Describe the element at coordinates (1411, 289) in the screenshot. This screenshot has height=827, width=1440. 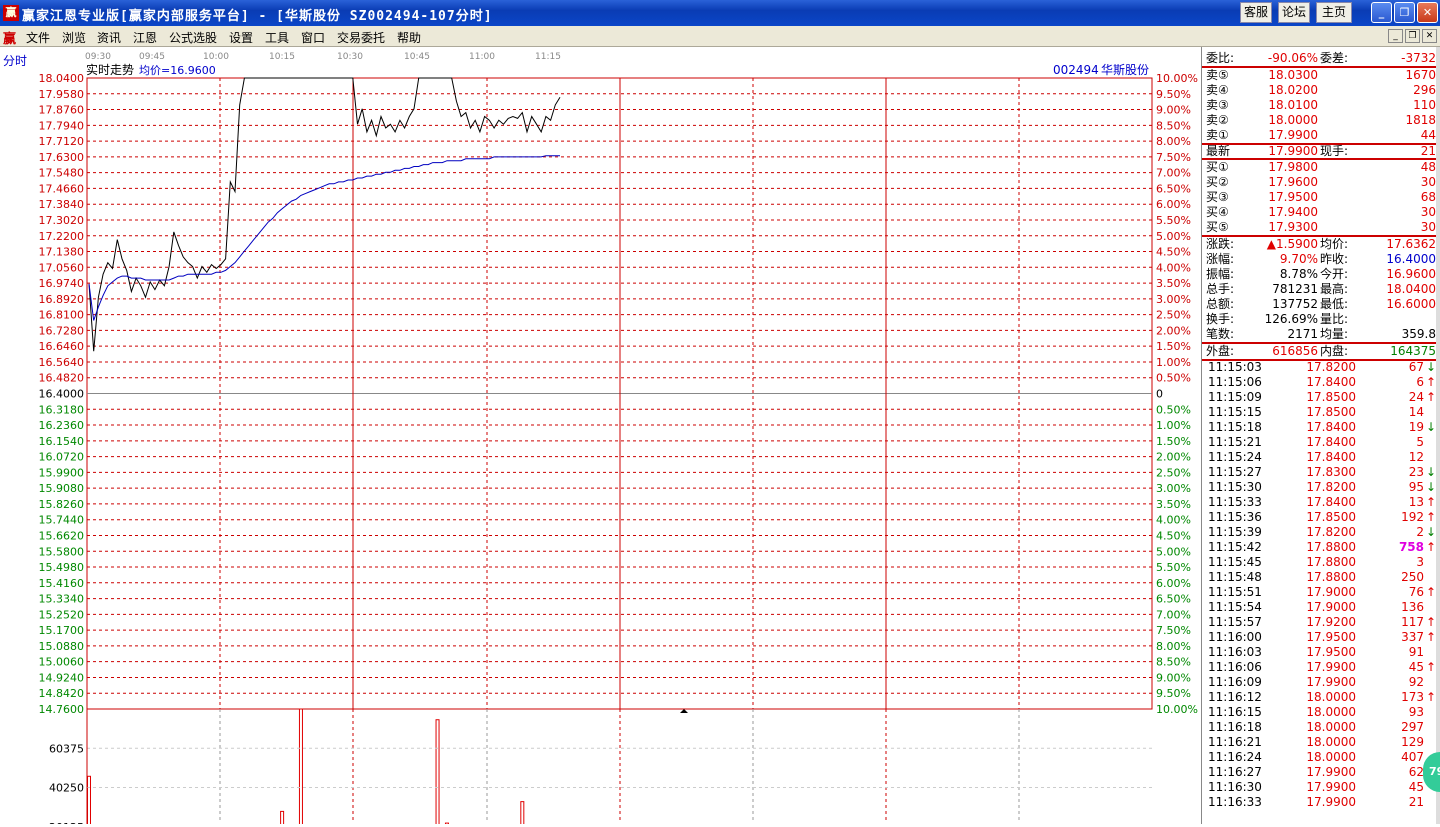
I see `row-value-2: 18.0400` at that location.